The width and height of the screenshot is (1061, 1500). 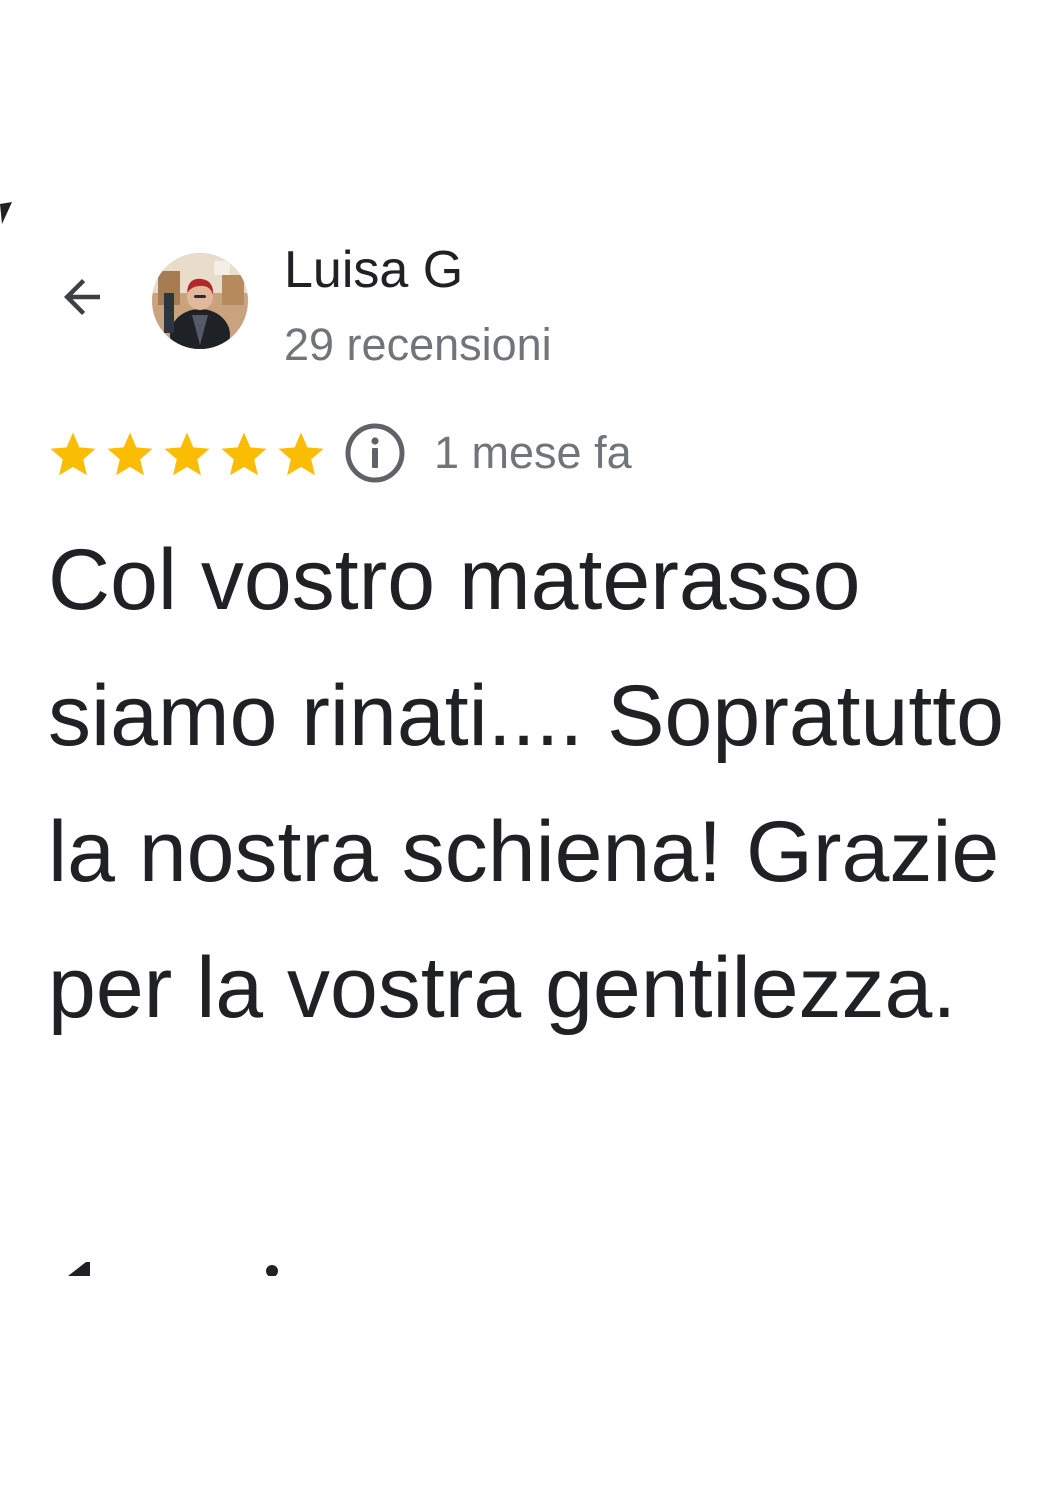 What do you see at coordinates (173, 1269) in the screenshot?
I see `truncated-content` at bounding box center [173, 1269].